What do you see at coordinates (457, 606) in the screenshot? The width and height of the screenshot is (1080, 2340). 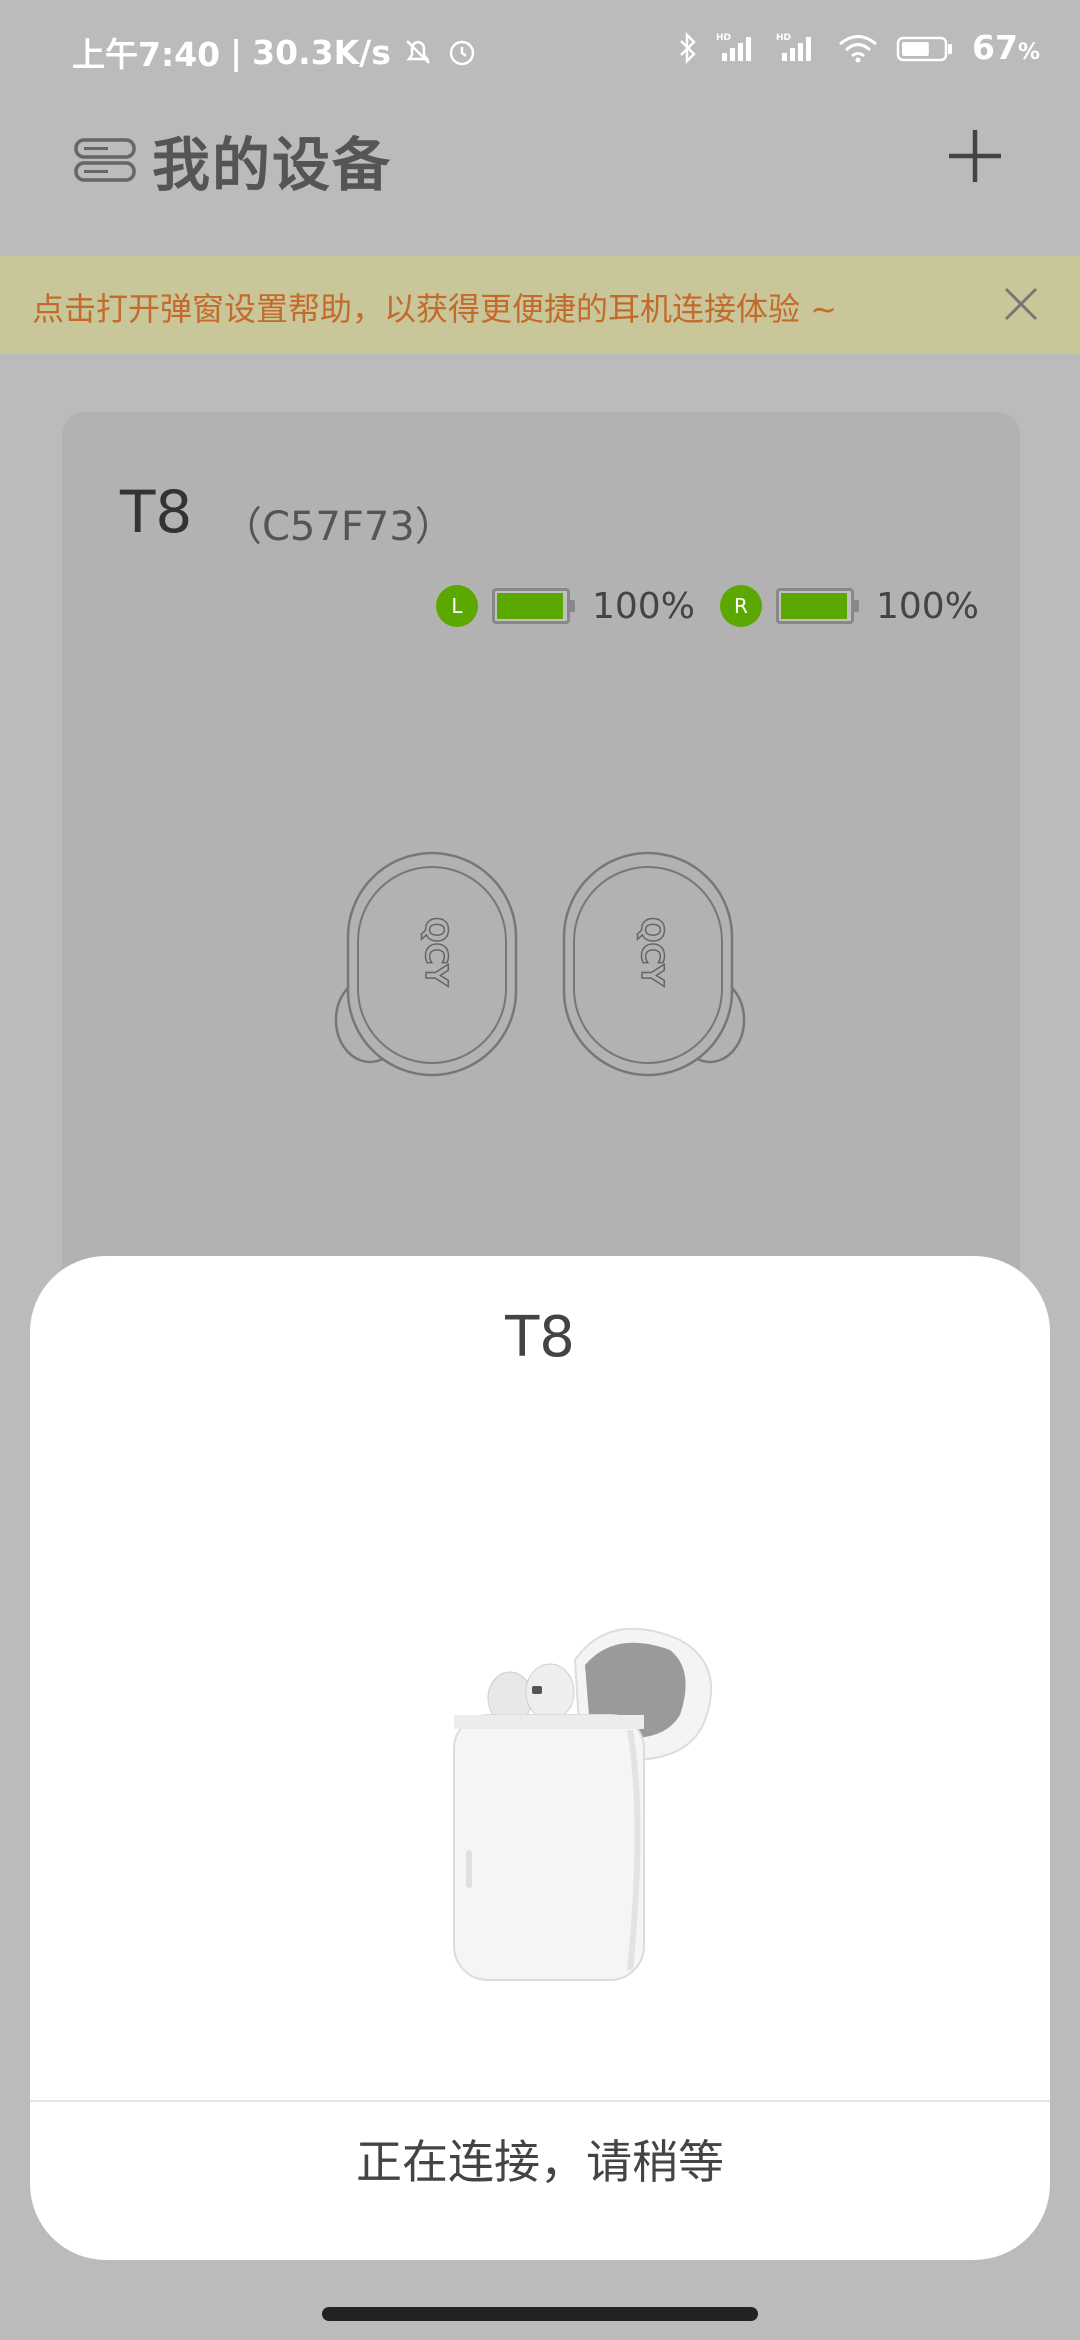 I see `left-earbud-badge: L` at bounding box center [457, 606].